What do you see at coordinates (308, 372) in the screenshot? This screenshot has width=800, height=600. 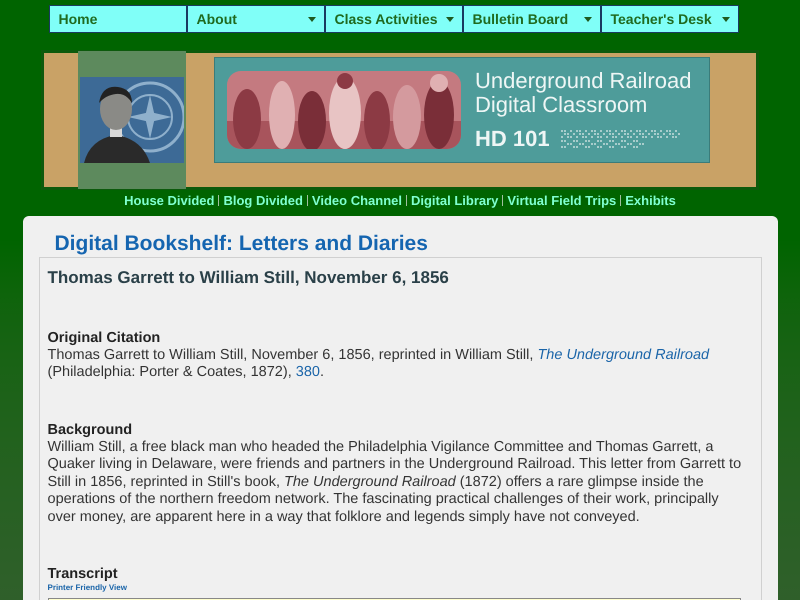 I see `citation-link: 380` at bounding box center [308, 372].